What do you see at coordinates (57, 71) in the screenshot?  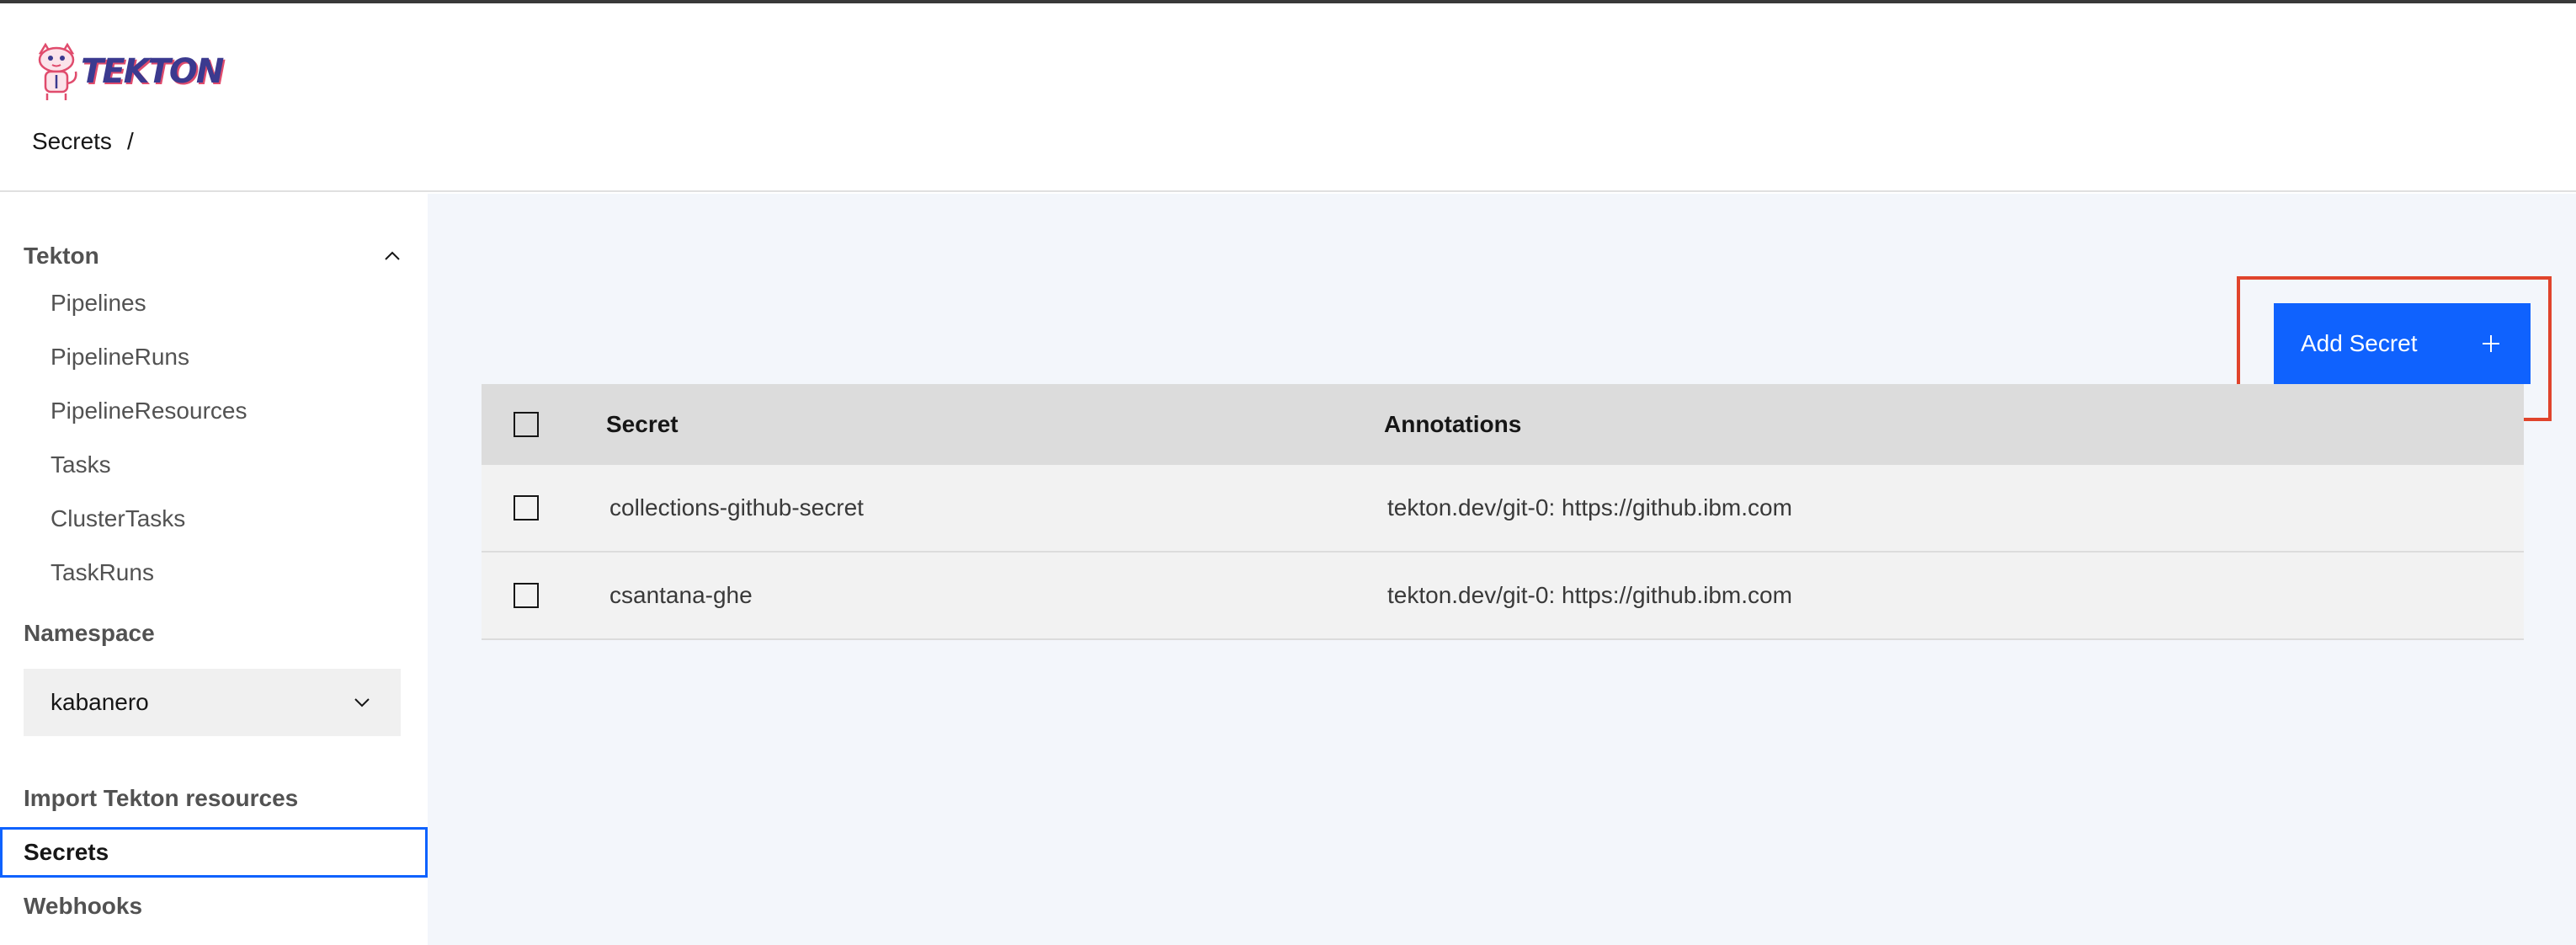 I see `tekton-cat-icon` at bounding box center [57, 71].